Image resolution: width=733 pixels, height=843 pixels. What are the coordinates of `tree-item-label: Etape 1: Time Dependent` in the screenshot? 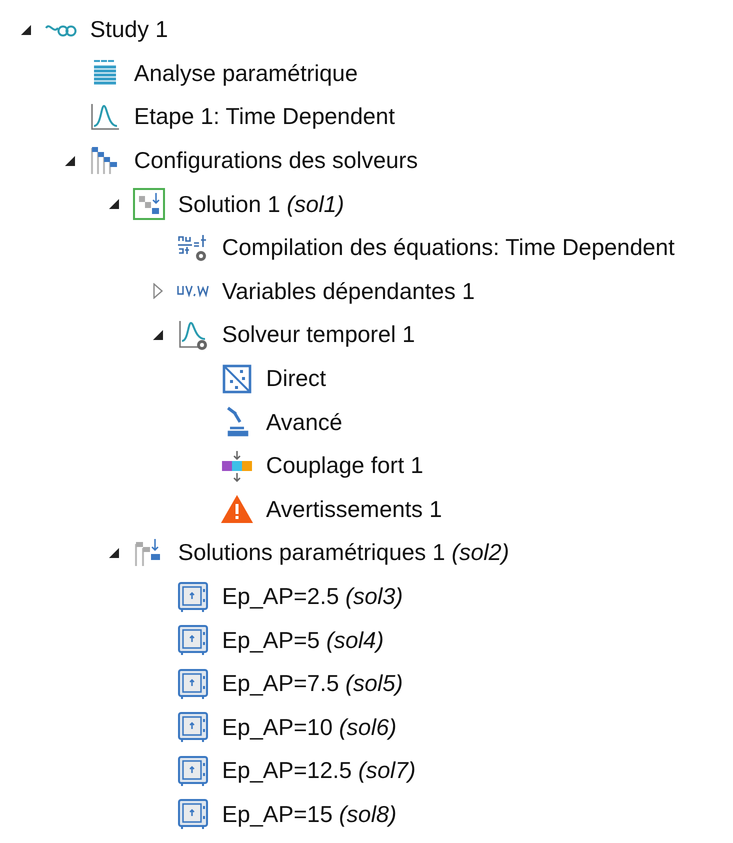 It's located at (264, 116).